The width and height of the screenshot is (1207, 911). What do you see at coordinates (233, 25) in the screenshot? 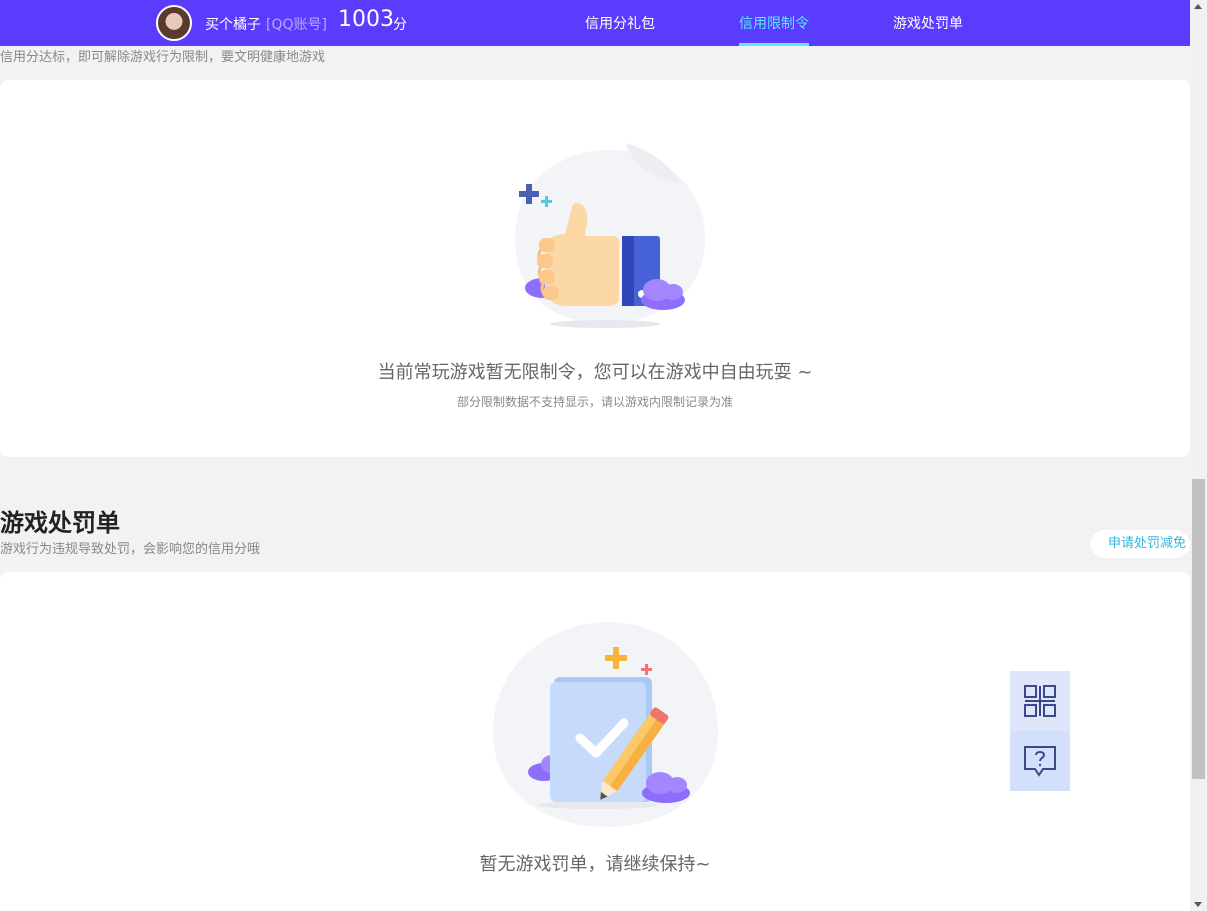
I see `username: 买个橘子` at bounding box center [233, 25].